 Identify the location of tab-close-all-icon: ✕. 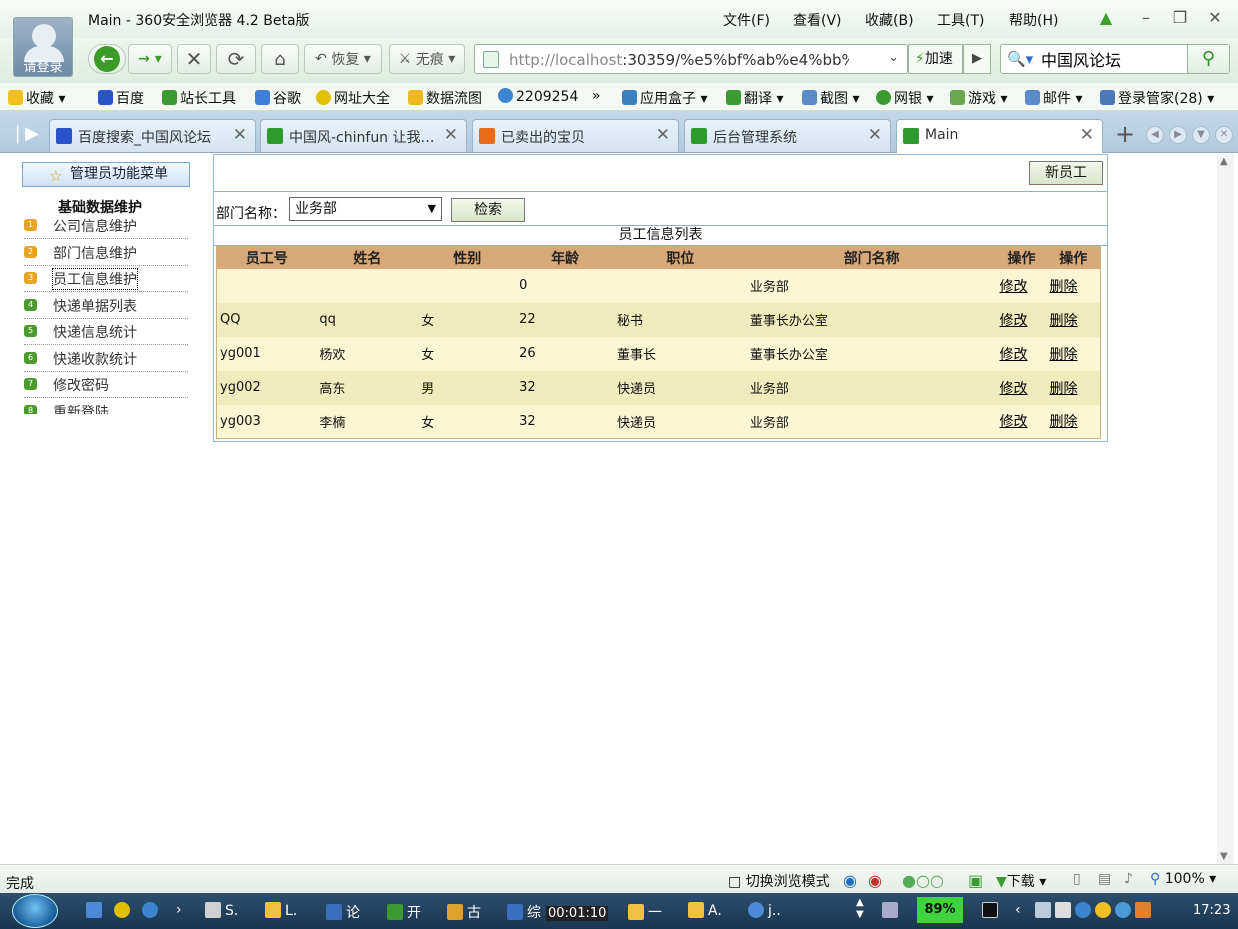
(1224, 135).